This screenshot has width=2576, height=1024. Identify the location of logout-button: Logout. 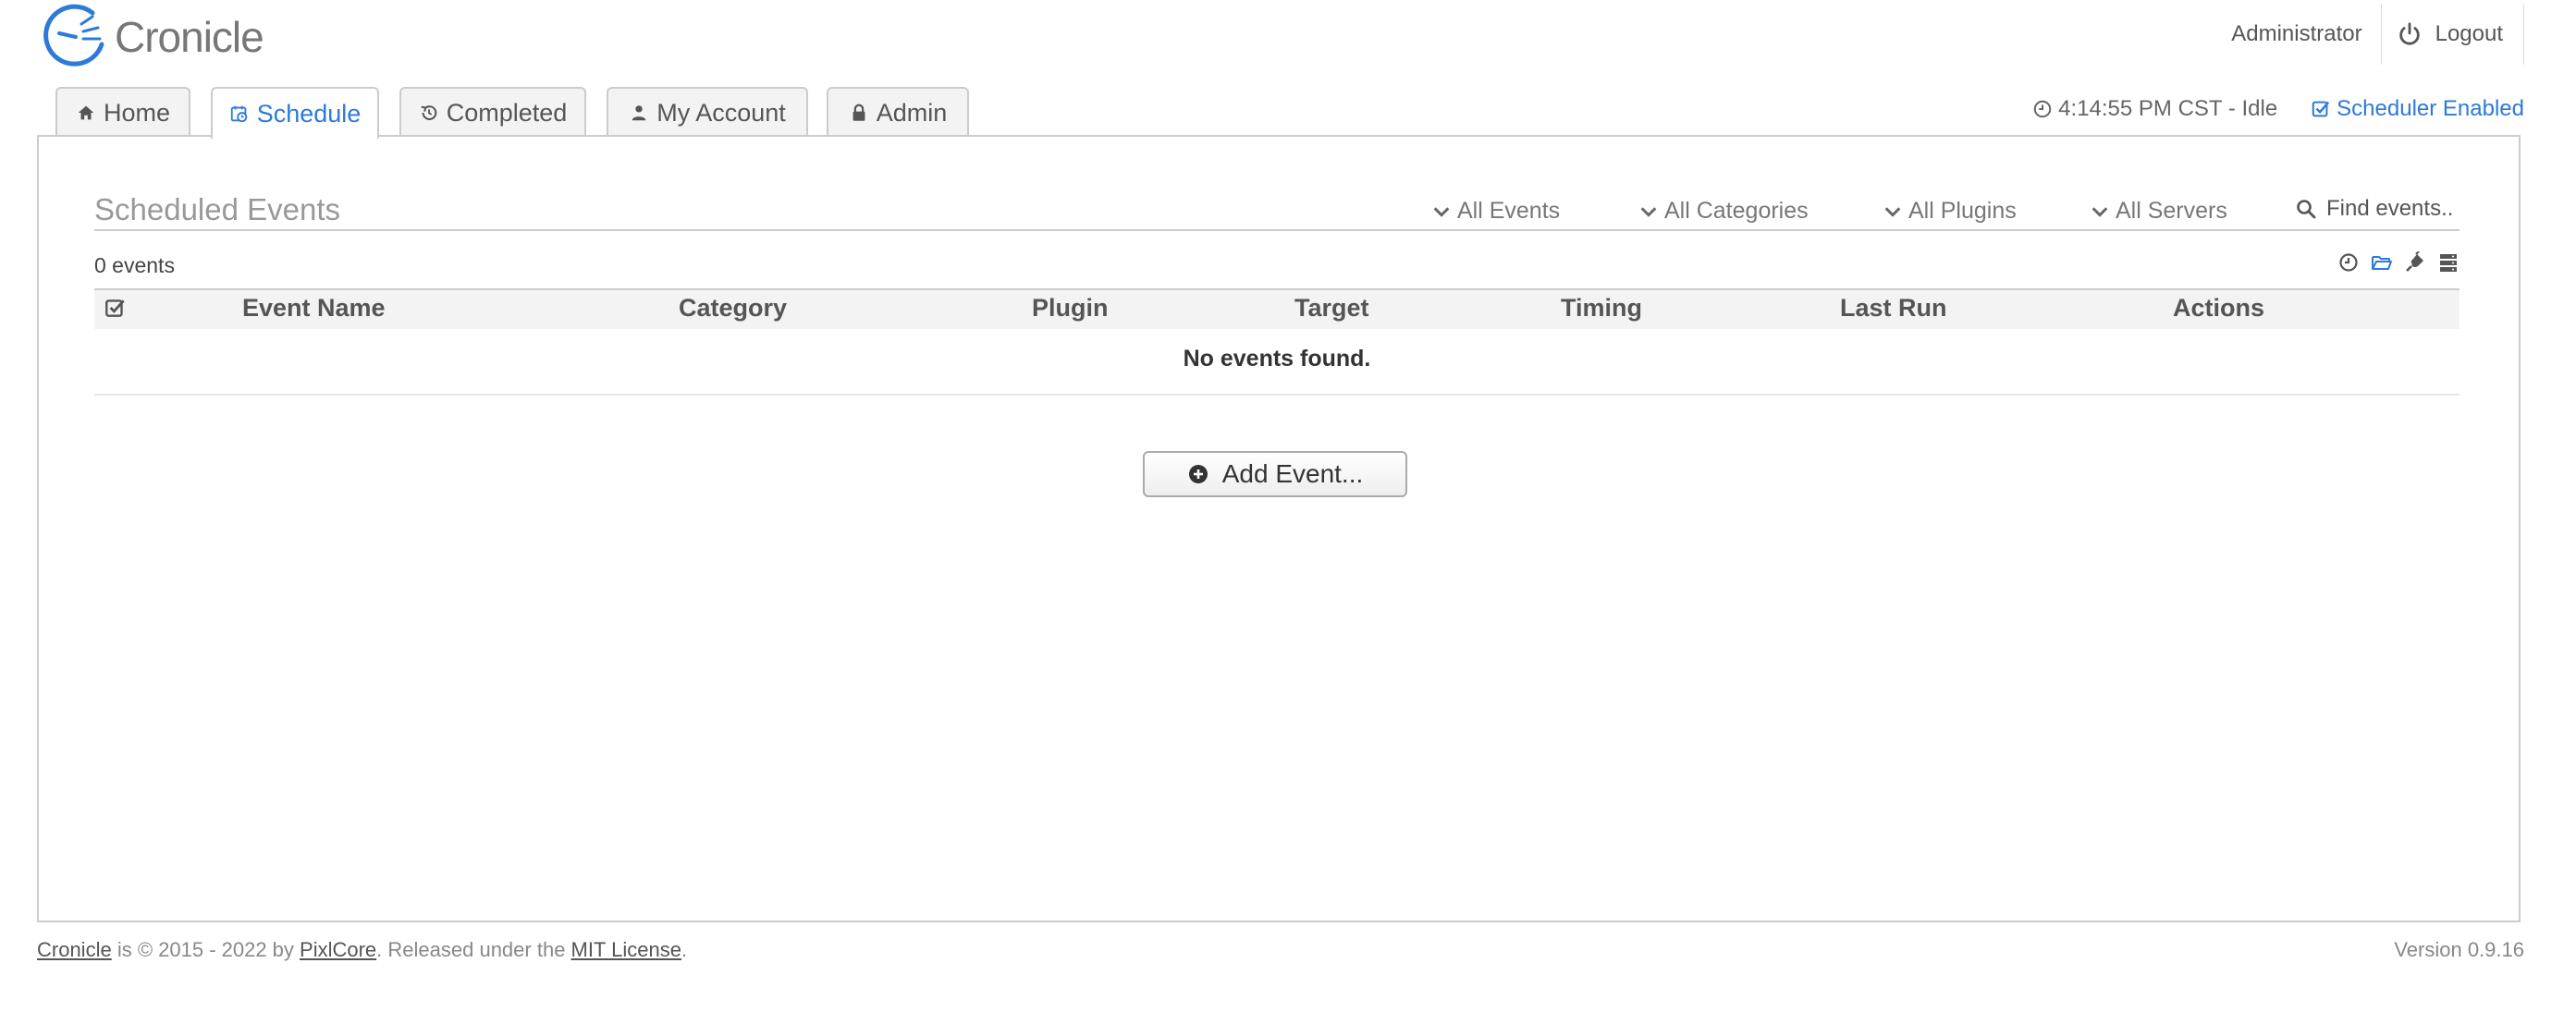
(2452, 34).